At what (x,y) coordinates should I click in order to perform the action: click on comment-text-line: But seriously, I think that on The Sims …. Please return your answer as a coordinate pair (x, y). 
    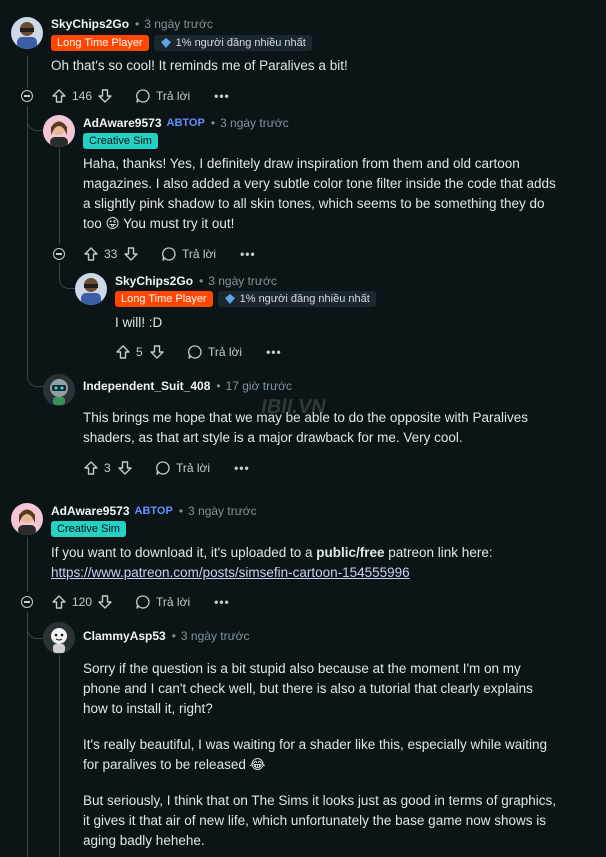
    Looking at the image, I should click on (319, 800).